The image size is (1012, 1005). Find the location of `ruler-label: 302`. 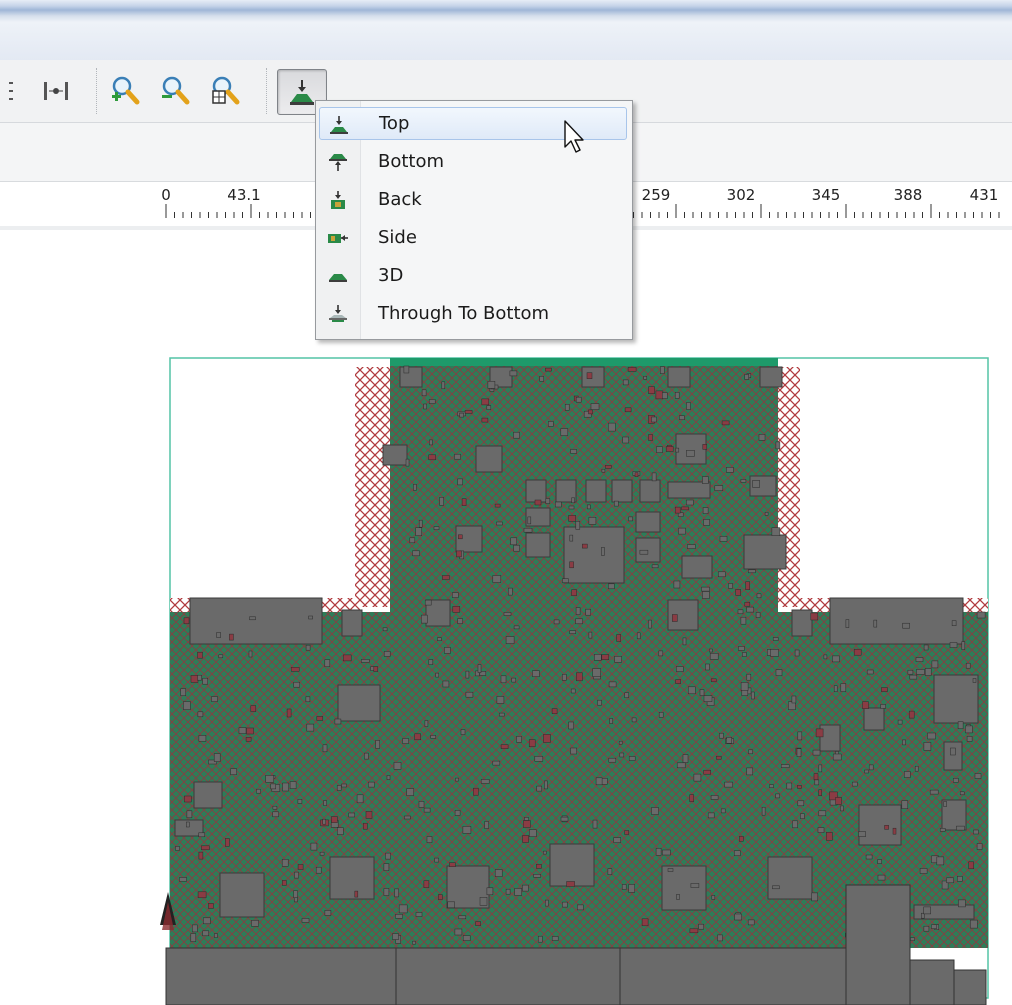

ruler-label: 302 is located at coordinates (741, 195).